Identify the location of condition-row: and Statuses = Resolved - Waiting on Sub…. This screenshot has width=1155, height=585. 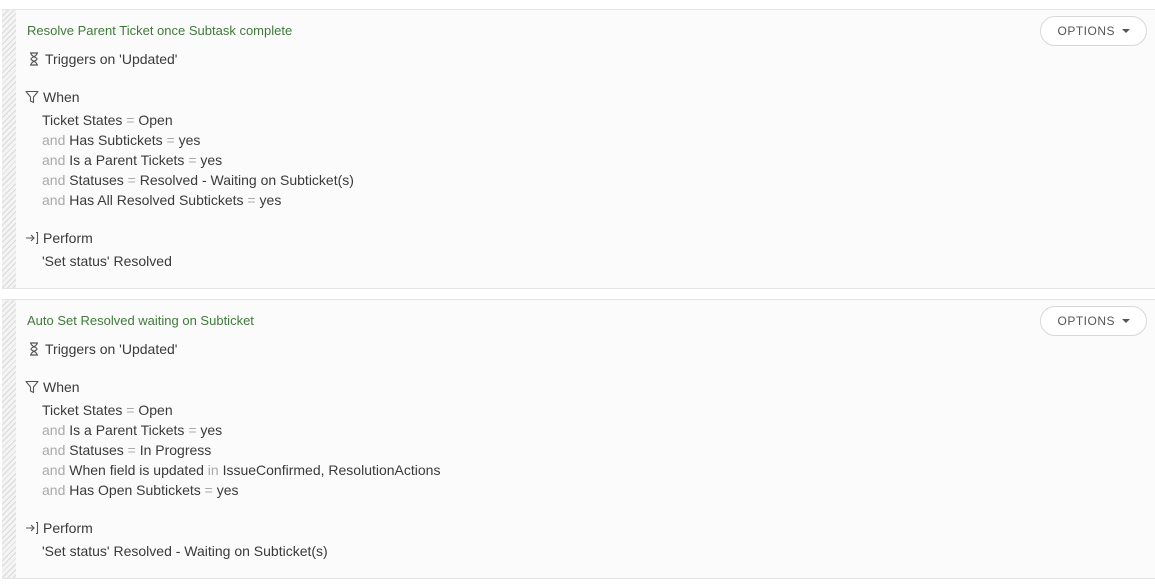
(198, 180).